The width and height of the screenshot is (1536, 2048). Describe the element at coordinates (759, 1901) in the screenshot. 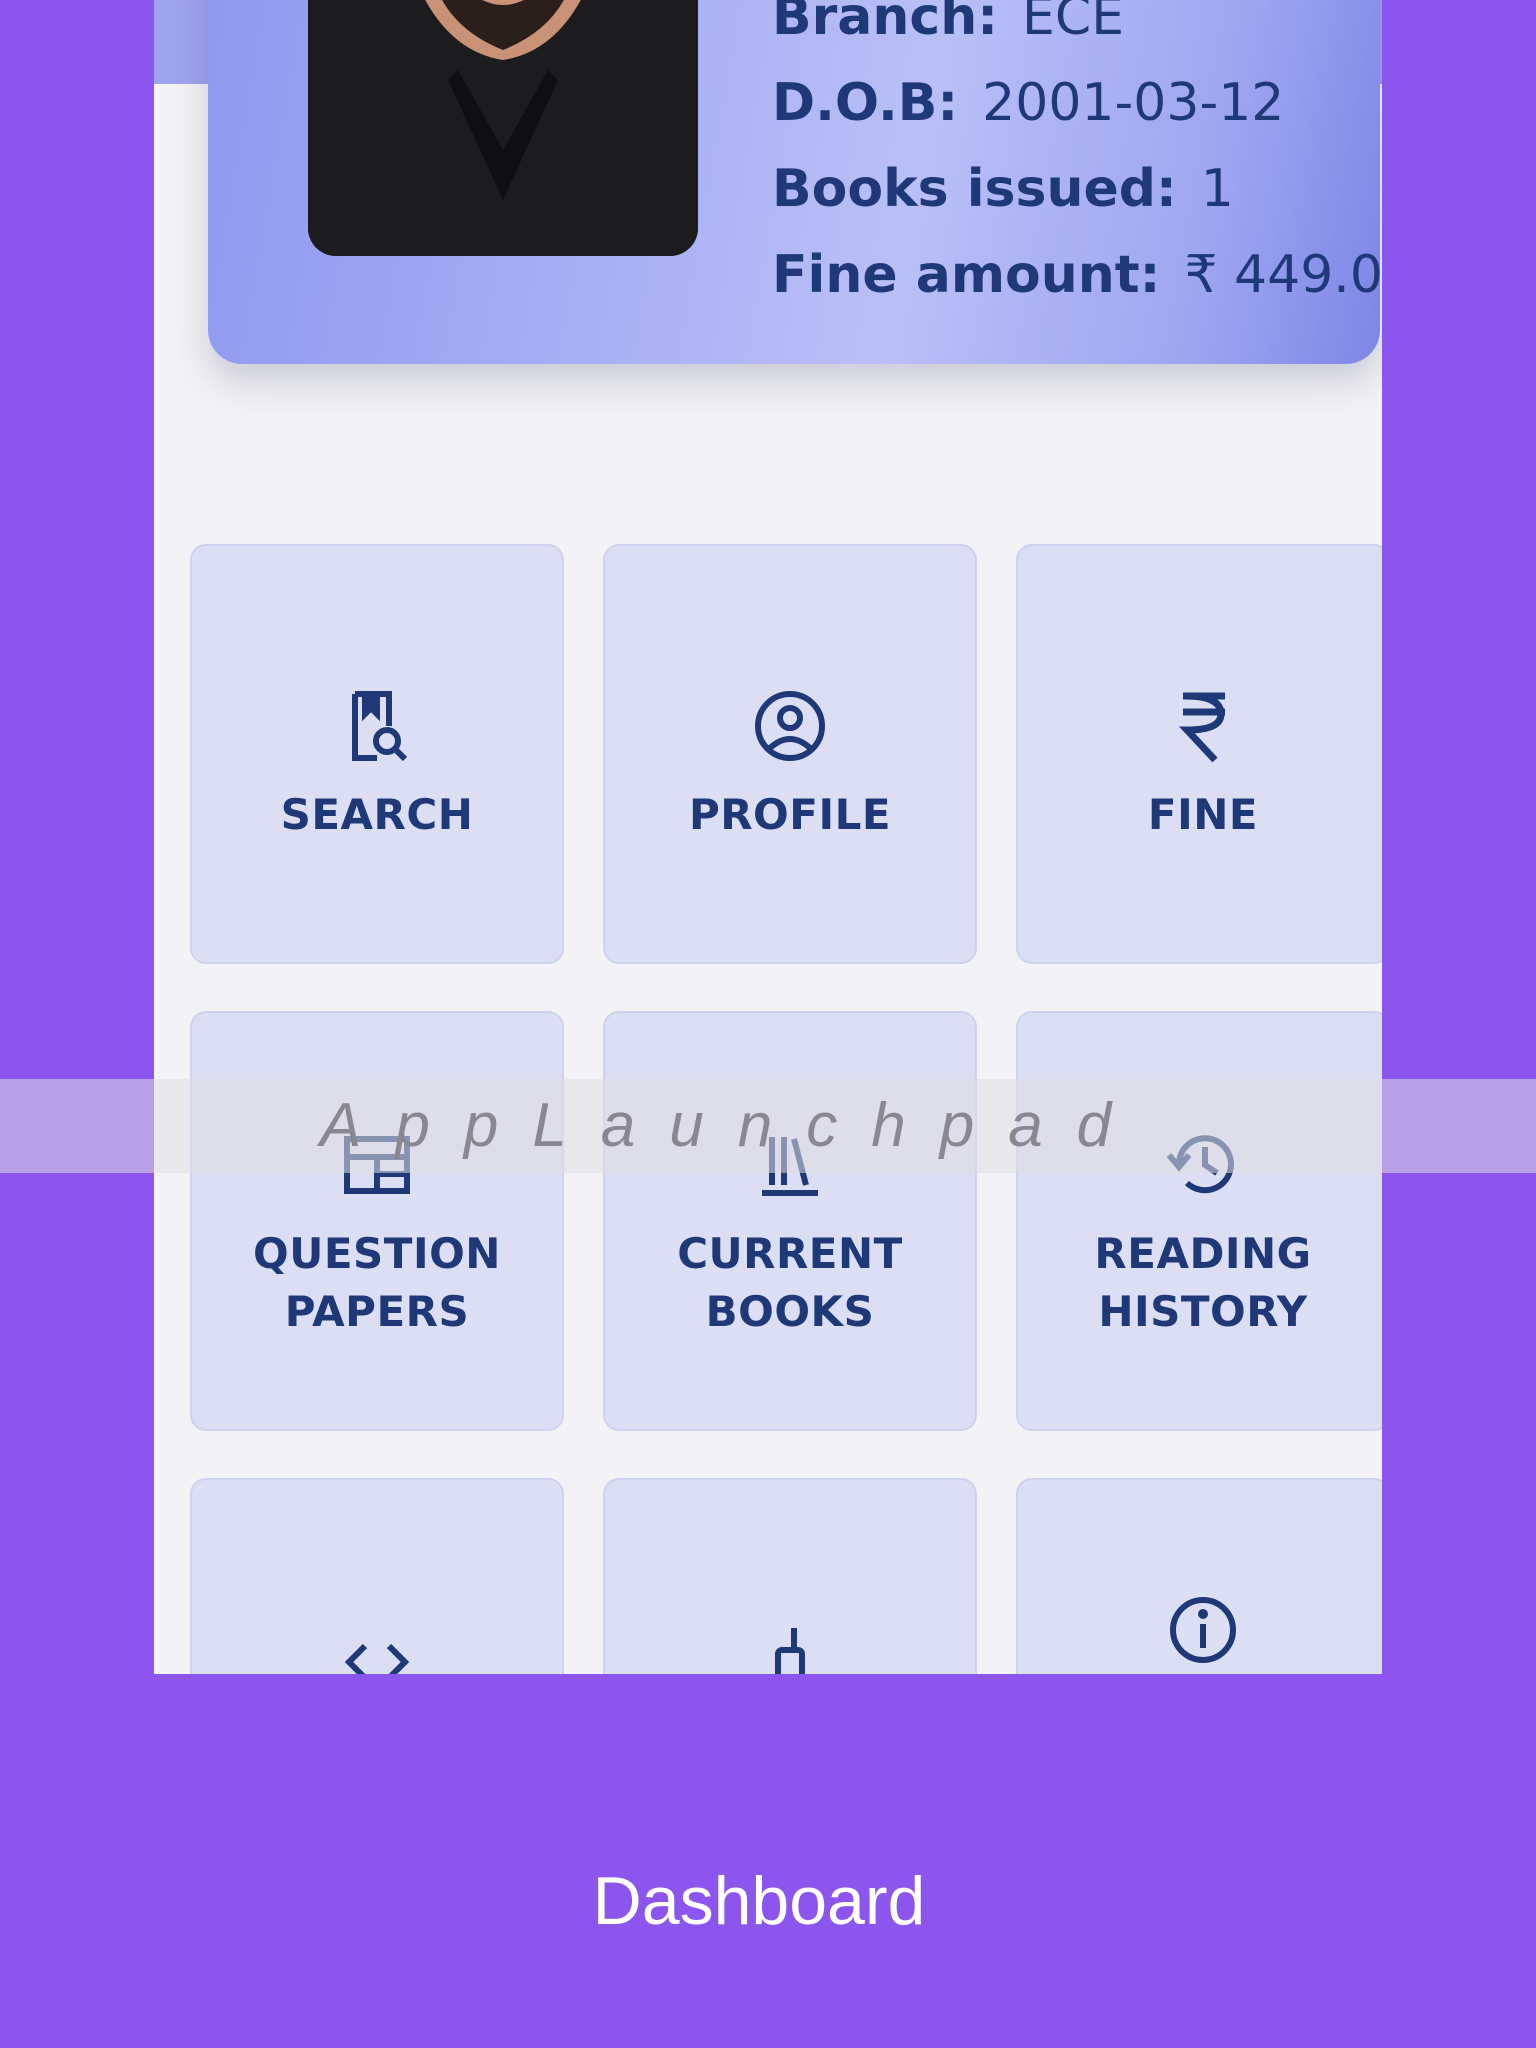

I see `caption-text: Dashboard` at that location.